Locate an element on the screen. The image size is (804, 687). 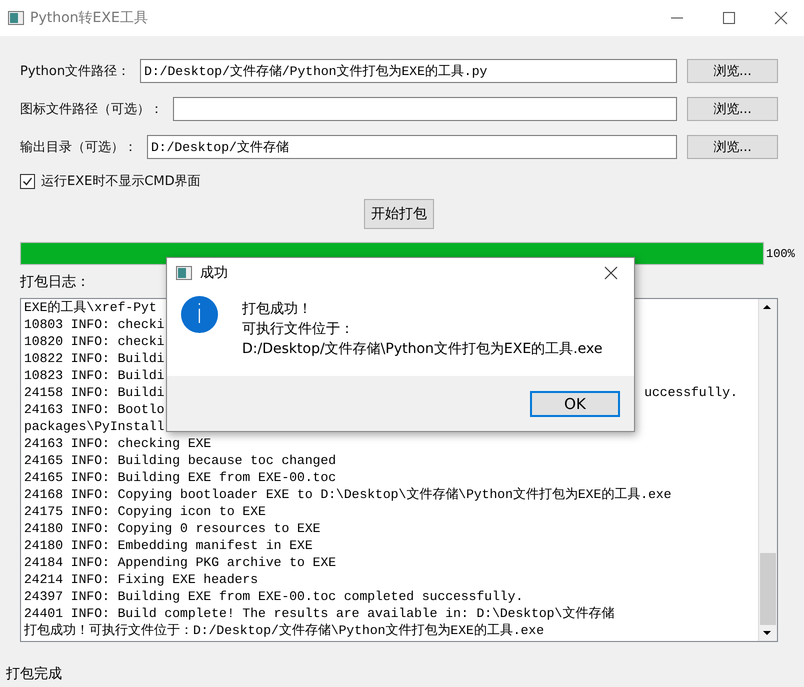
checkbox-label: 运行EXE时不显示CMD界面 is located at coordinates (121, 181).